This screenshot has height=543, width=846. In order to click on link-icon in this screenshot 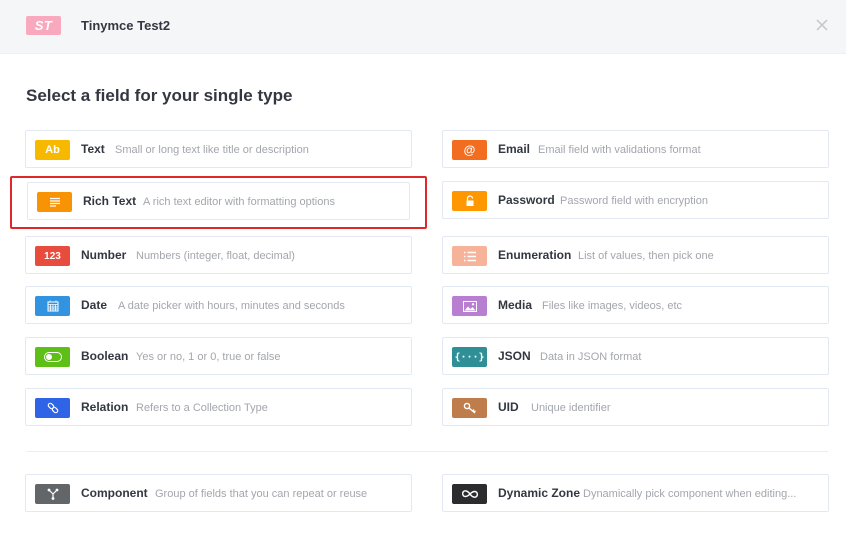, I will do `click(52, 408)`.